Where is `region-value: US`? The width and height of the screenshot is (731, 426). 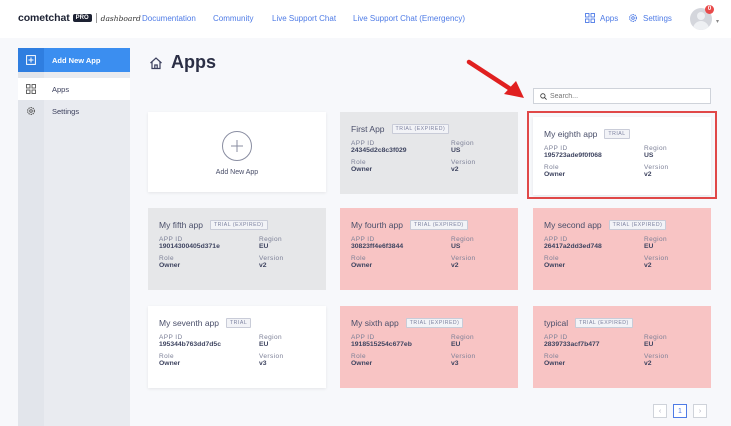 region-value: US is located at coordinates (456, 246).